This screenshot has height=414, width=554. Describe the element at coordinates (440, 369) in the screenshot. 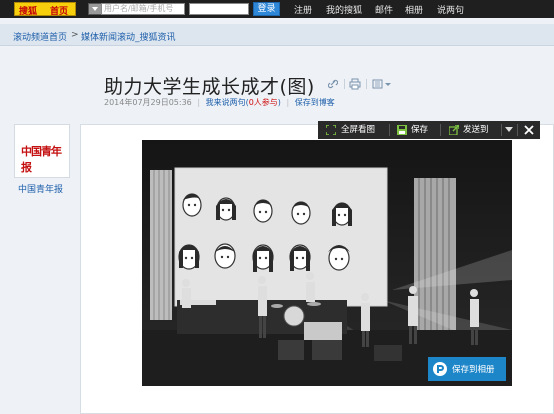

I see `album-icon` at that location.